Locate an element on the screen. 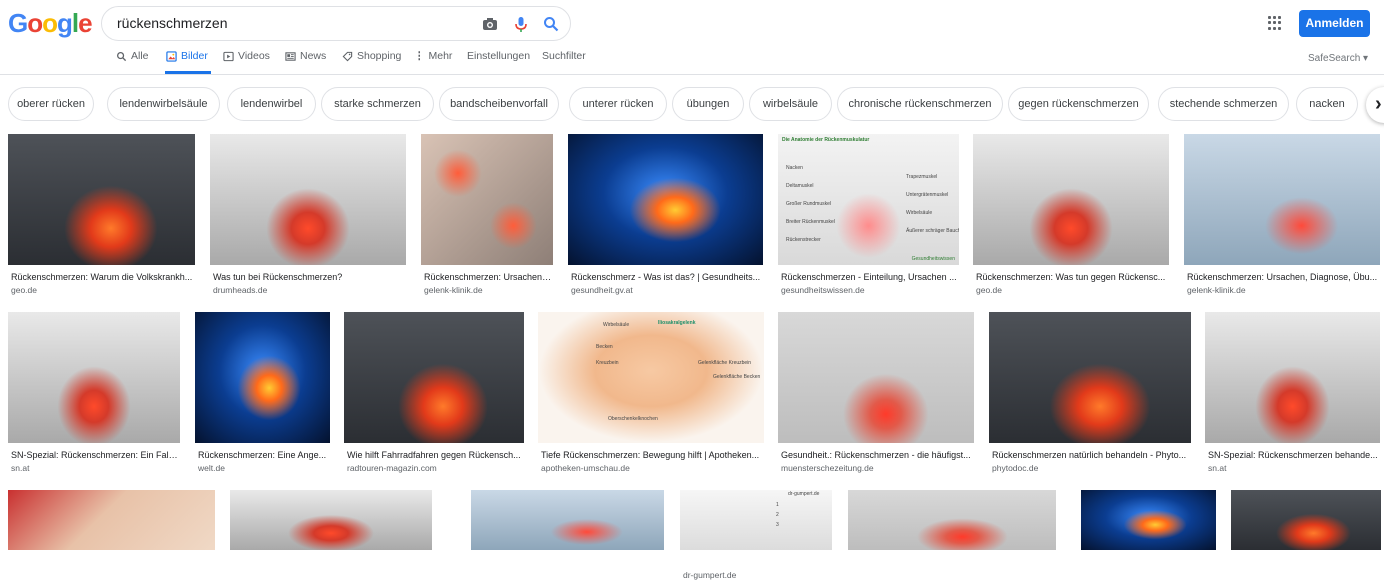 This screenshot has height=580, width=1384. thumbnail-label: Rückenstrecker is located at coordinates (803, 240).